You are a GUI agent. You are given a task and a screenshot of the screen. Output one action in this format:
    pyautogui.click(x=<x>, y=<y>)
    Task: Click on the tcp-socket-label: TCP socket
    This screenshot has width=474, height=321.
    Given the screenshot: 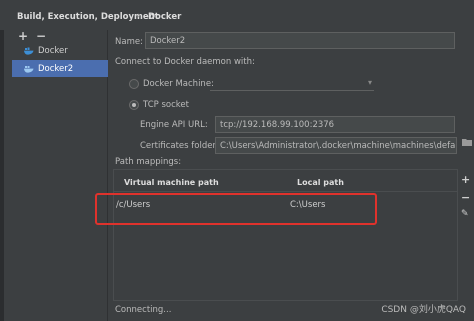 What is the action you would take?
    pyautogui.click(x=166, y=105)
    